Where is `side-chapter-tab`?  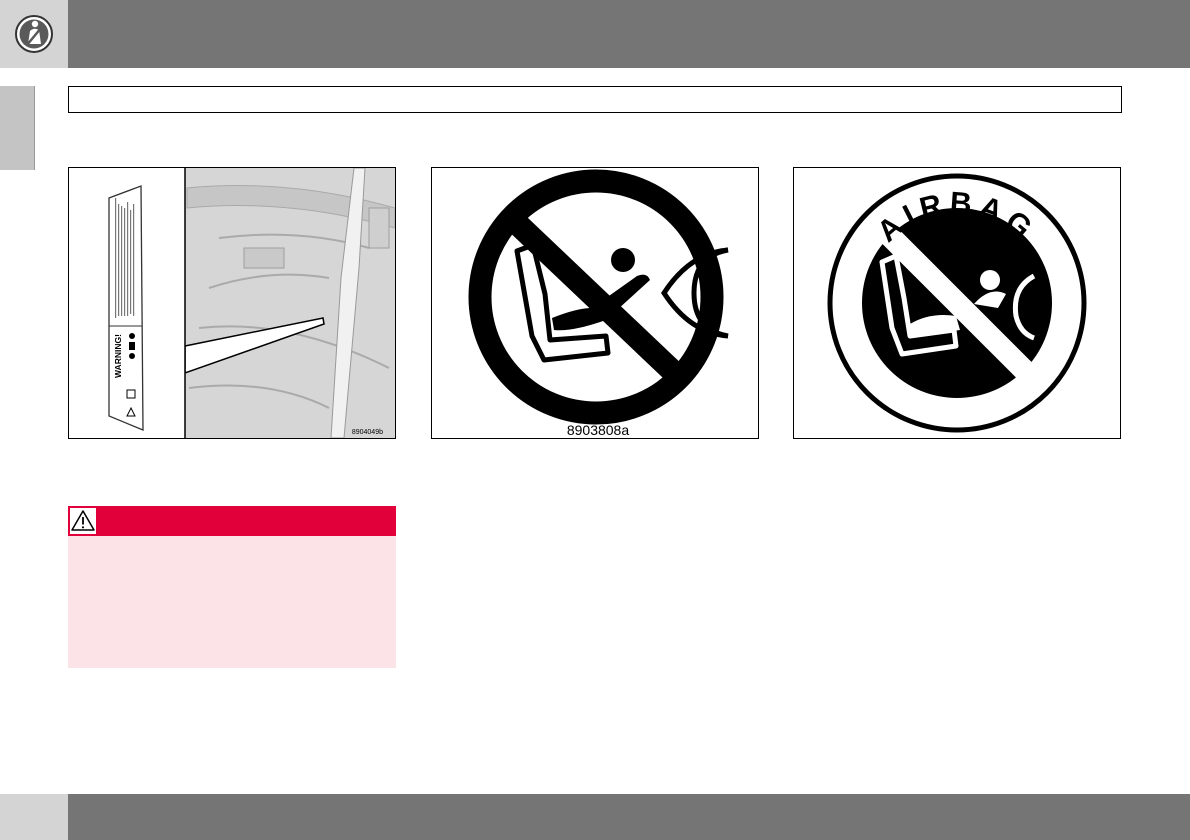
side-chapter-tab is located at coordinates (17, 128).